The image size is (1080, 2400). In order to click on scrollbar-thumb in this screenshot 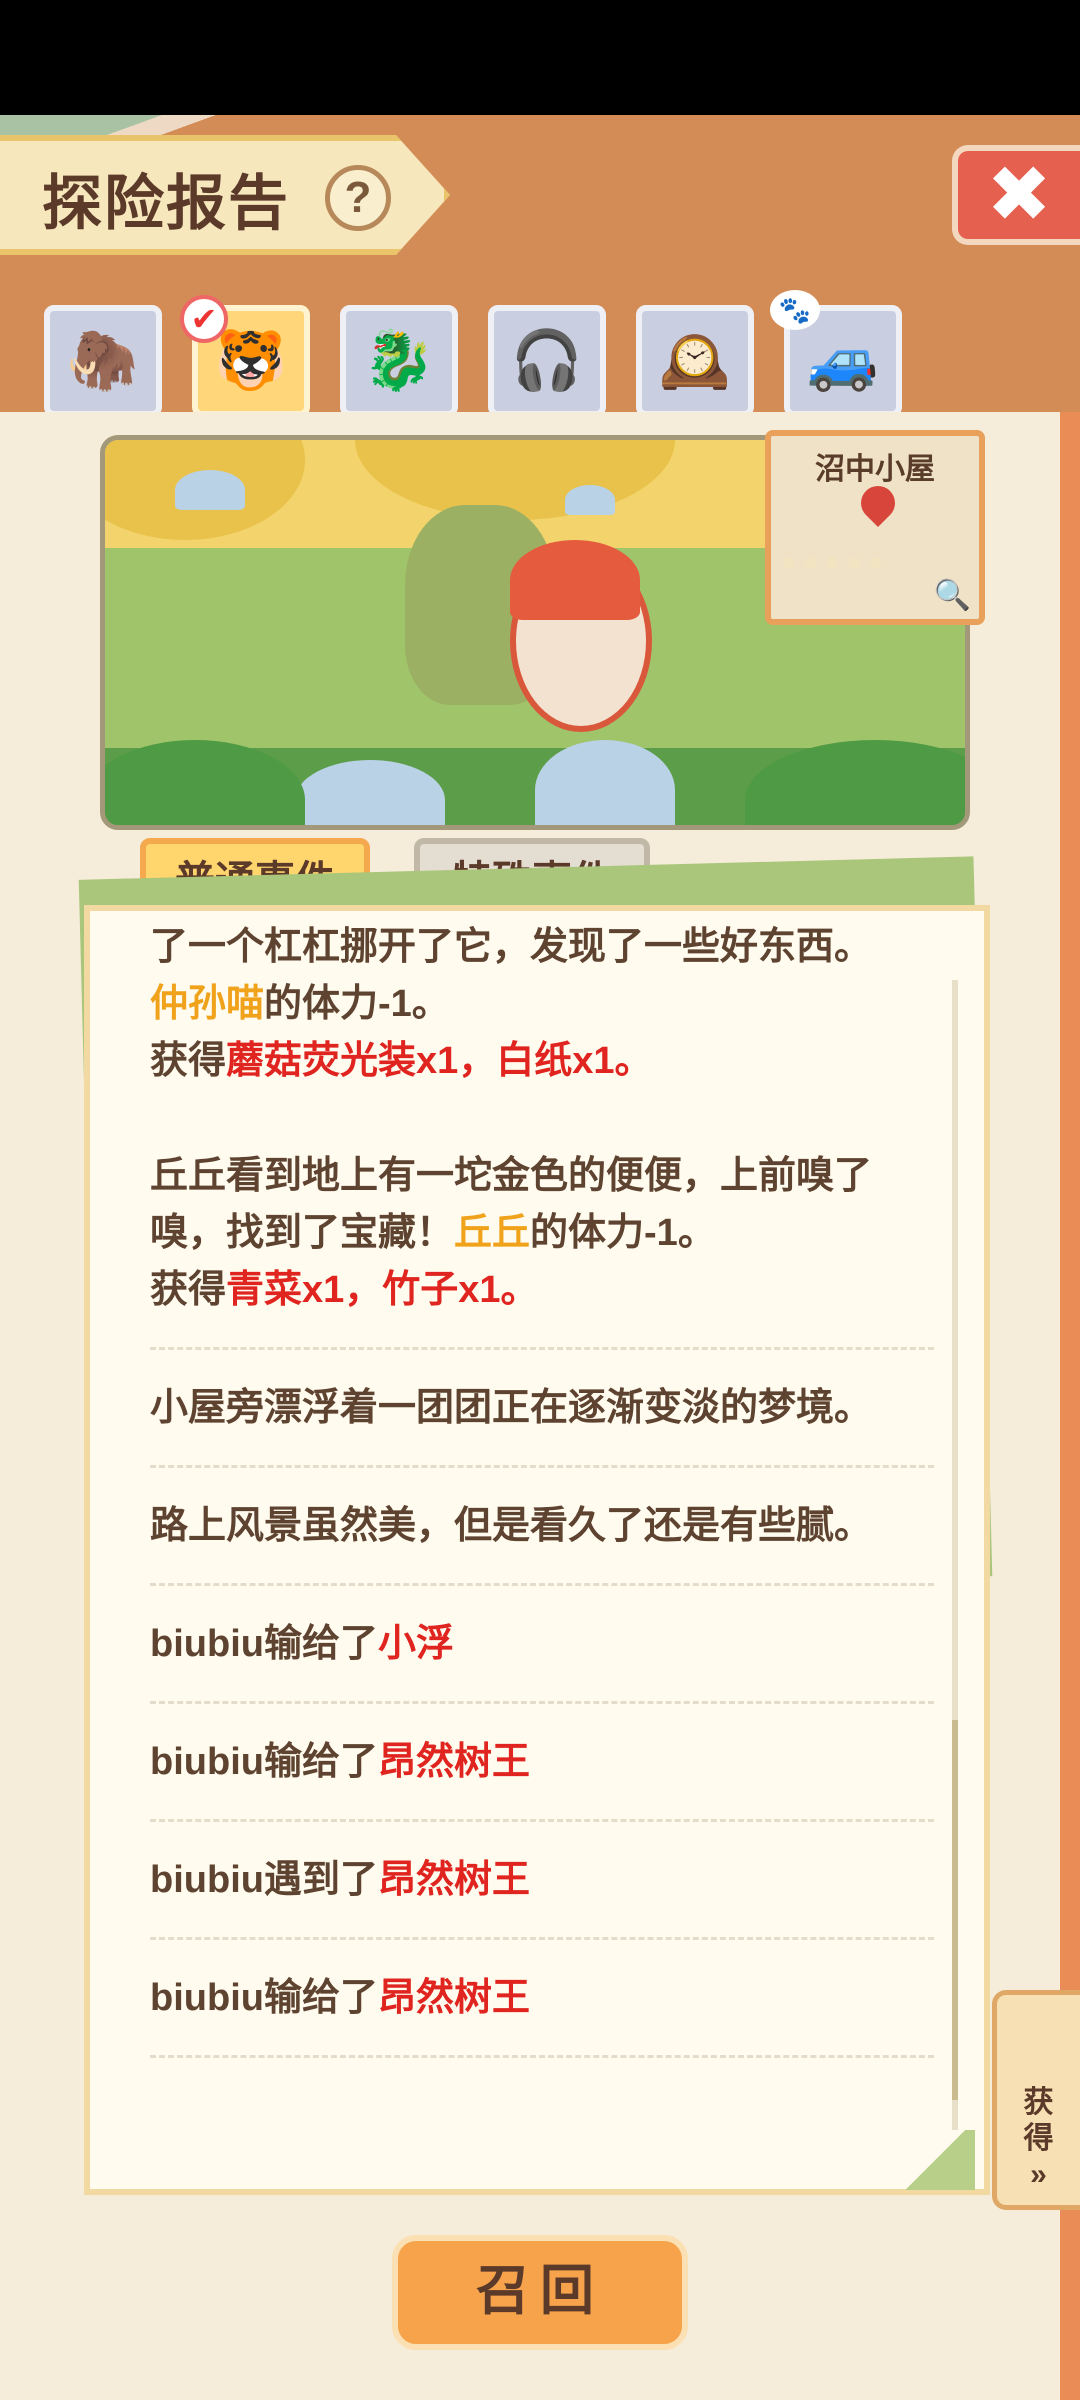, I will do `click(955, 1910)`.